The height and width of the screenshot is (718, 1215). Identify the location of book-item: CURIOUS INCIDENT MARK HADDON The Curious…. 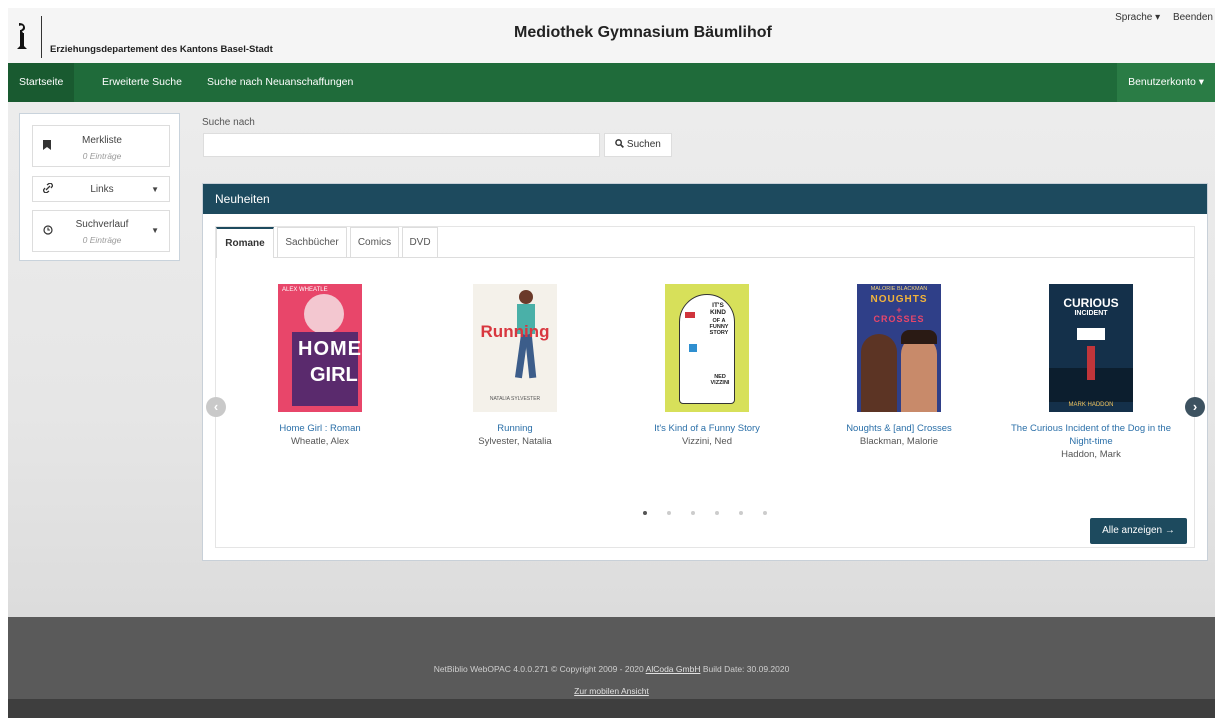
(1091, 372).